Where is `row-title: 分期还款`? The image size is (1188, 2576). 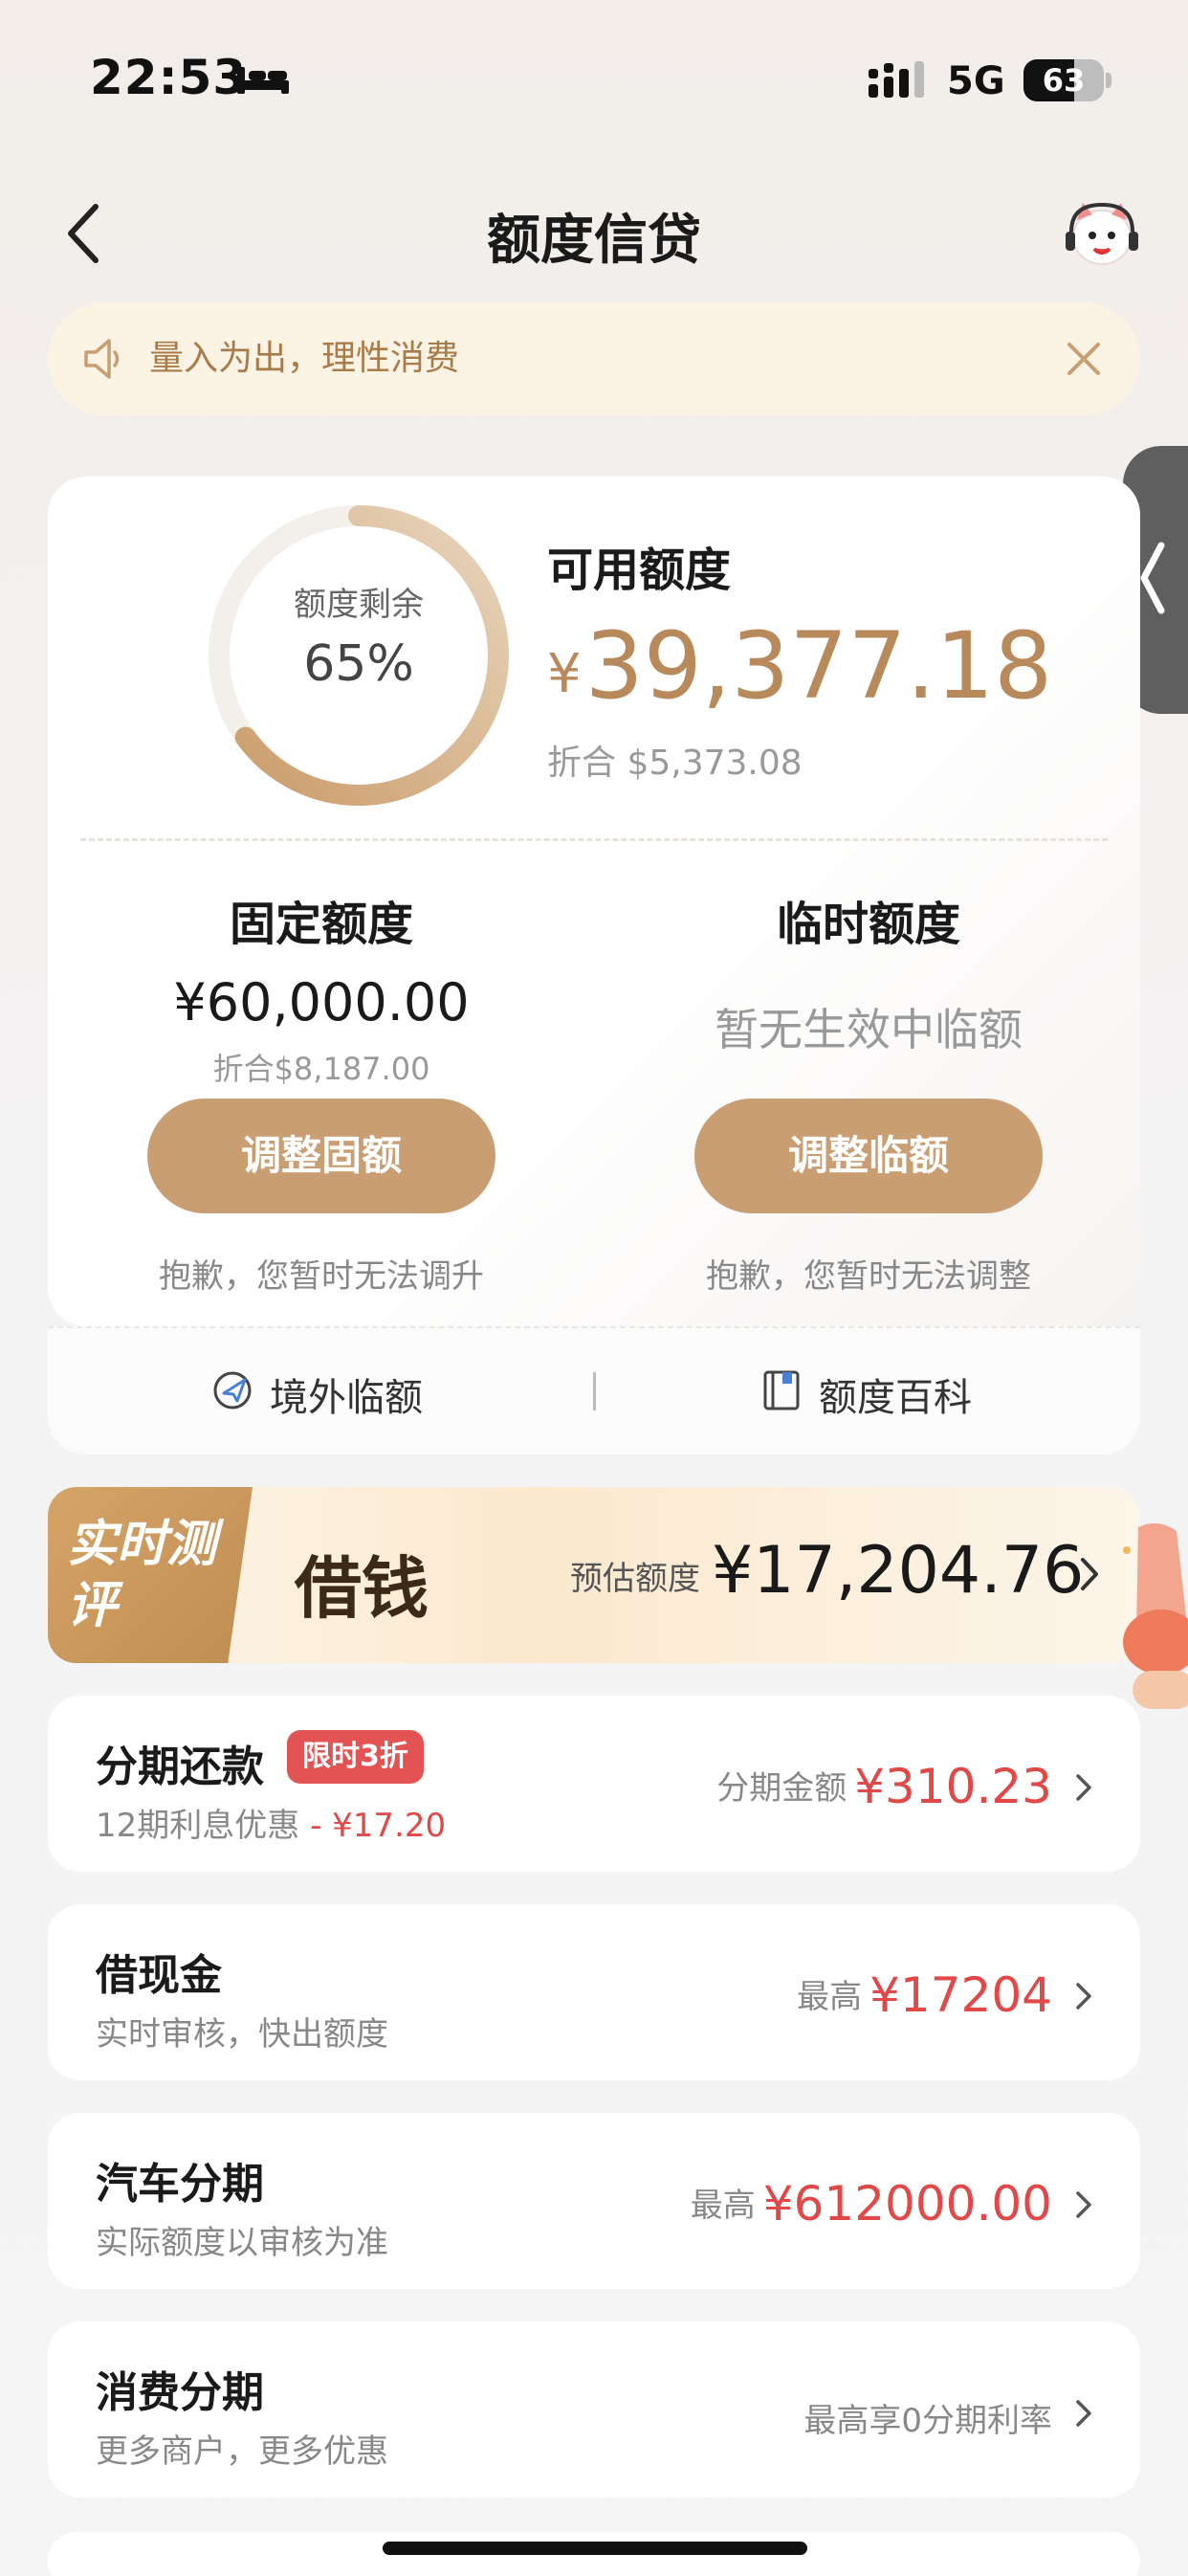
row-title: 分期还款 is located at coordinates (180, 1767).